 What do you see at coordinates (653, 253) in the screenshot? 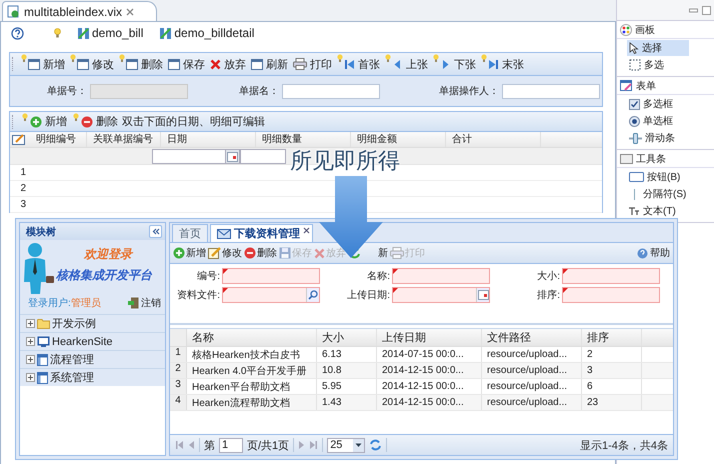
I see `help-button: 帮助` at bounding box center [653, 253].